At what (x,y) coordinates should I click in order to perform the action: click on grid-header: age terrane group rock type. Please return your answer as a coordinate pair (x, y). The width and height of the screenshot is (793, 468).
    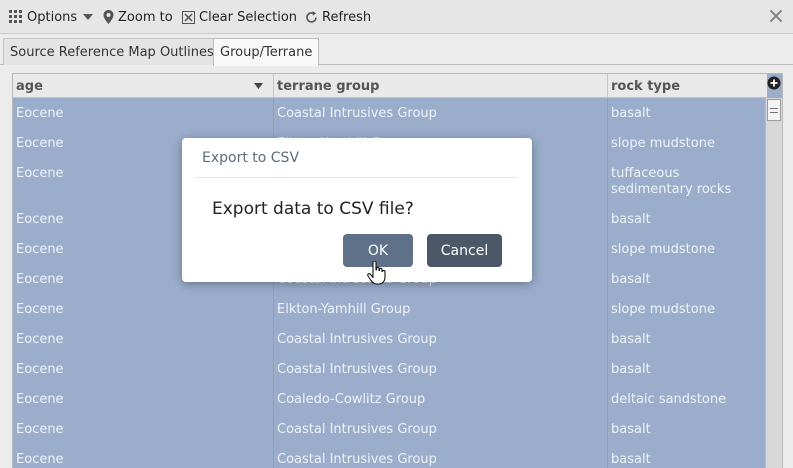
    Looking at the image, I should click on (390, 86).